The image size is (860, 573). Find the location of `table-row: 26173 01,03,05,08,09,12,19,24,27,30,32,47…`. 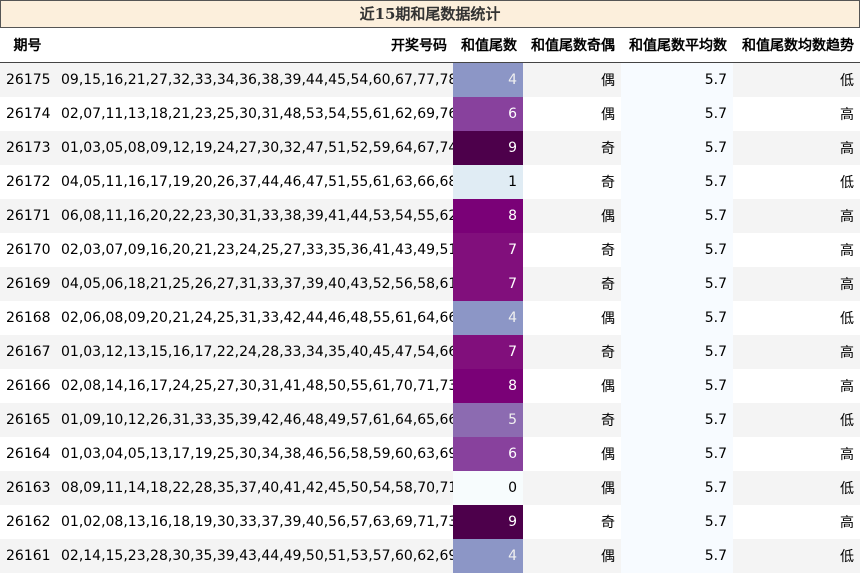

table-row: 26173 01,03,05,08,09,12,19,24,27,30,32,47… is located at coordinates (430, 148).